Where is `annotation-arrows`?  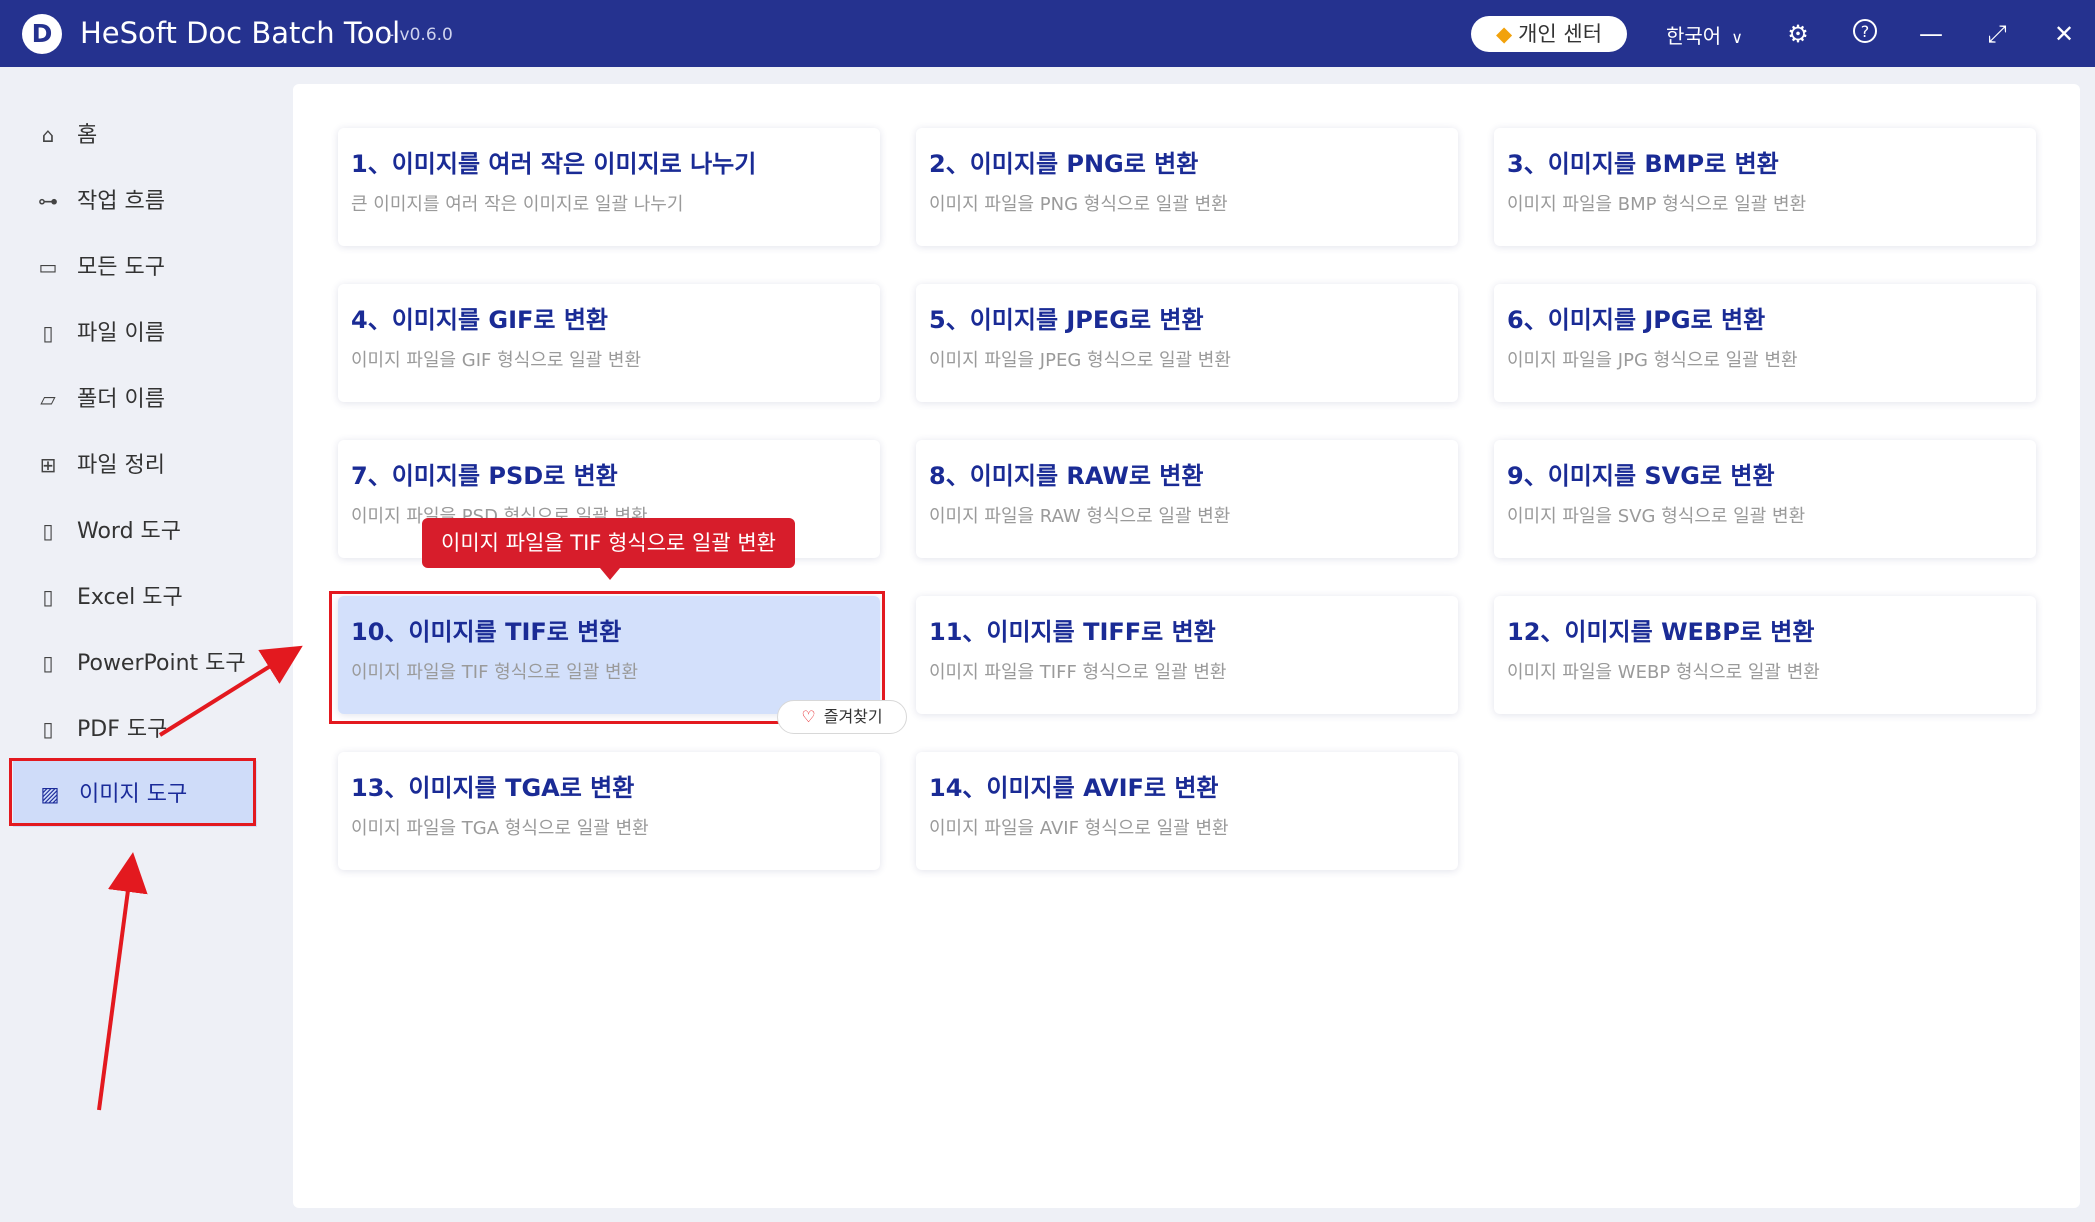 annotation-arrows is located at coordinates (200, 878).